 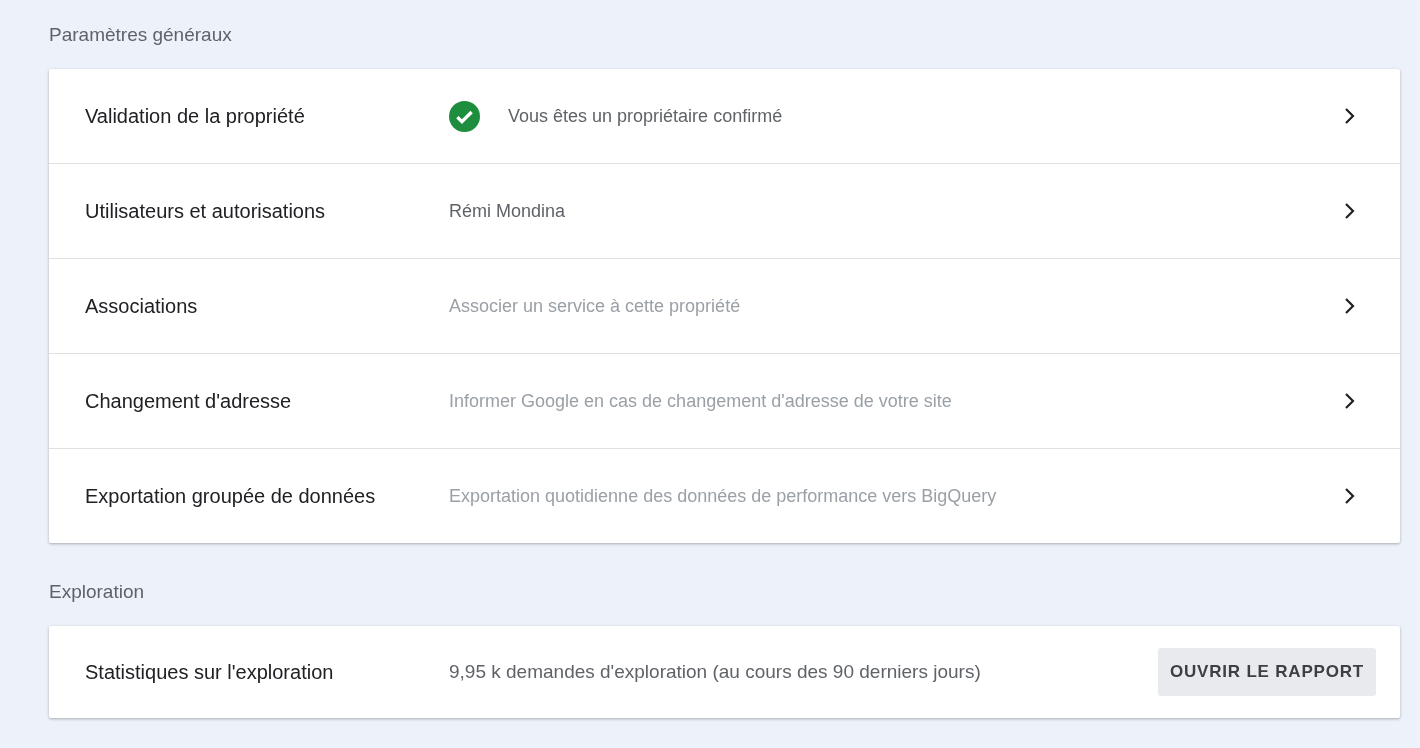 What do you see at coordinates (507, 211) in the screenshot?
I see `setting-value: Rémi Mondina` at bounding box center [507, 211].